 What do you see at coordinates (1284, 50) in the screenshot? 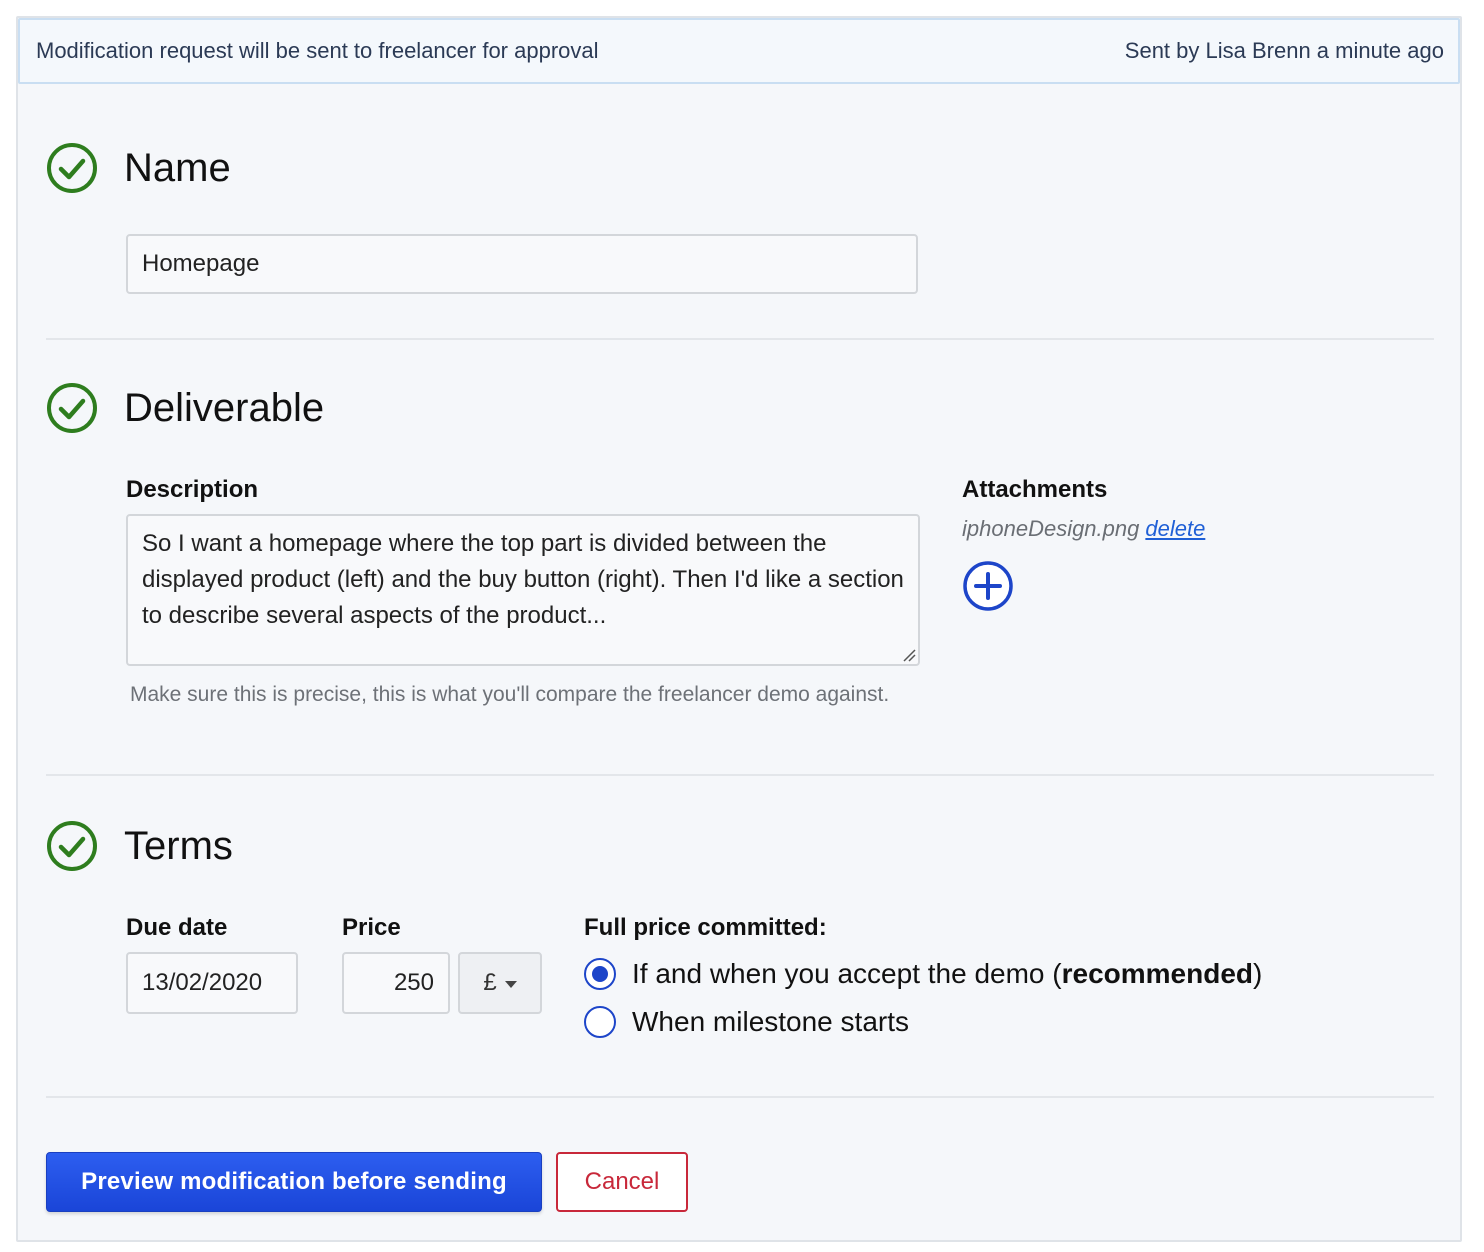
I see `banner-meta: Sent by Lisa Brenn a minute ago` at bounding box center [1284, 50].